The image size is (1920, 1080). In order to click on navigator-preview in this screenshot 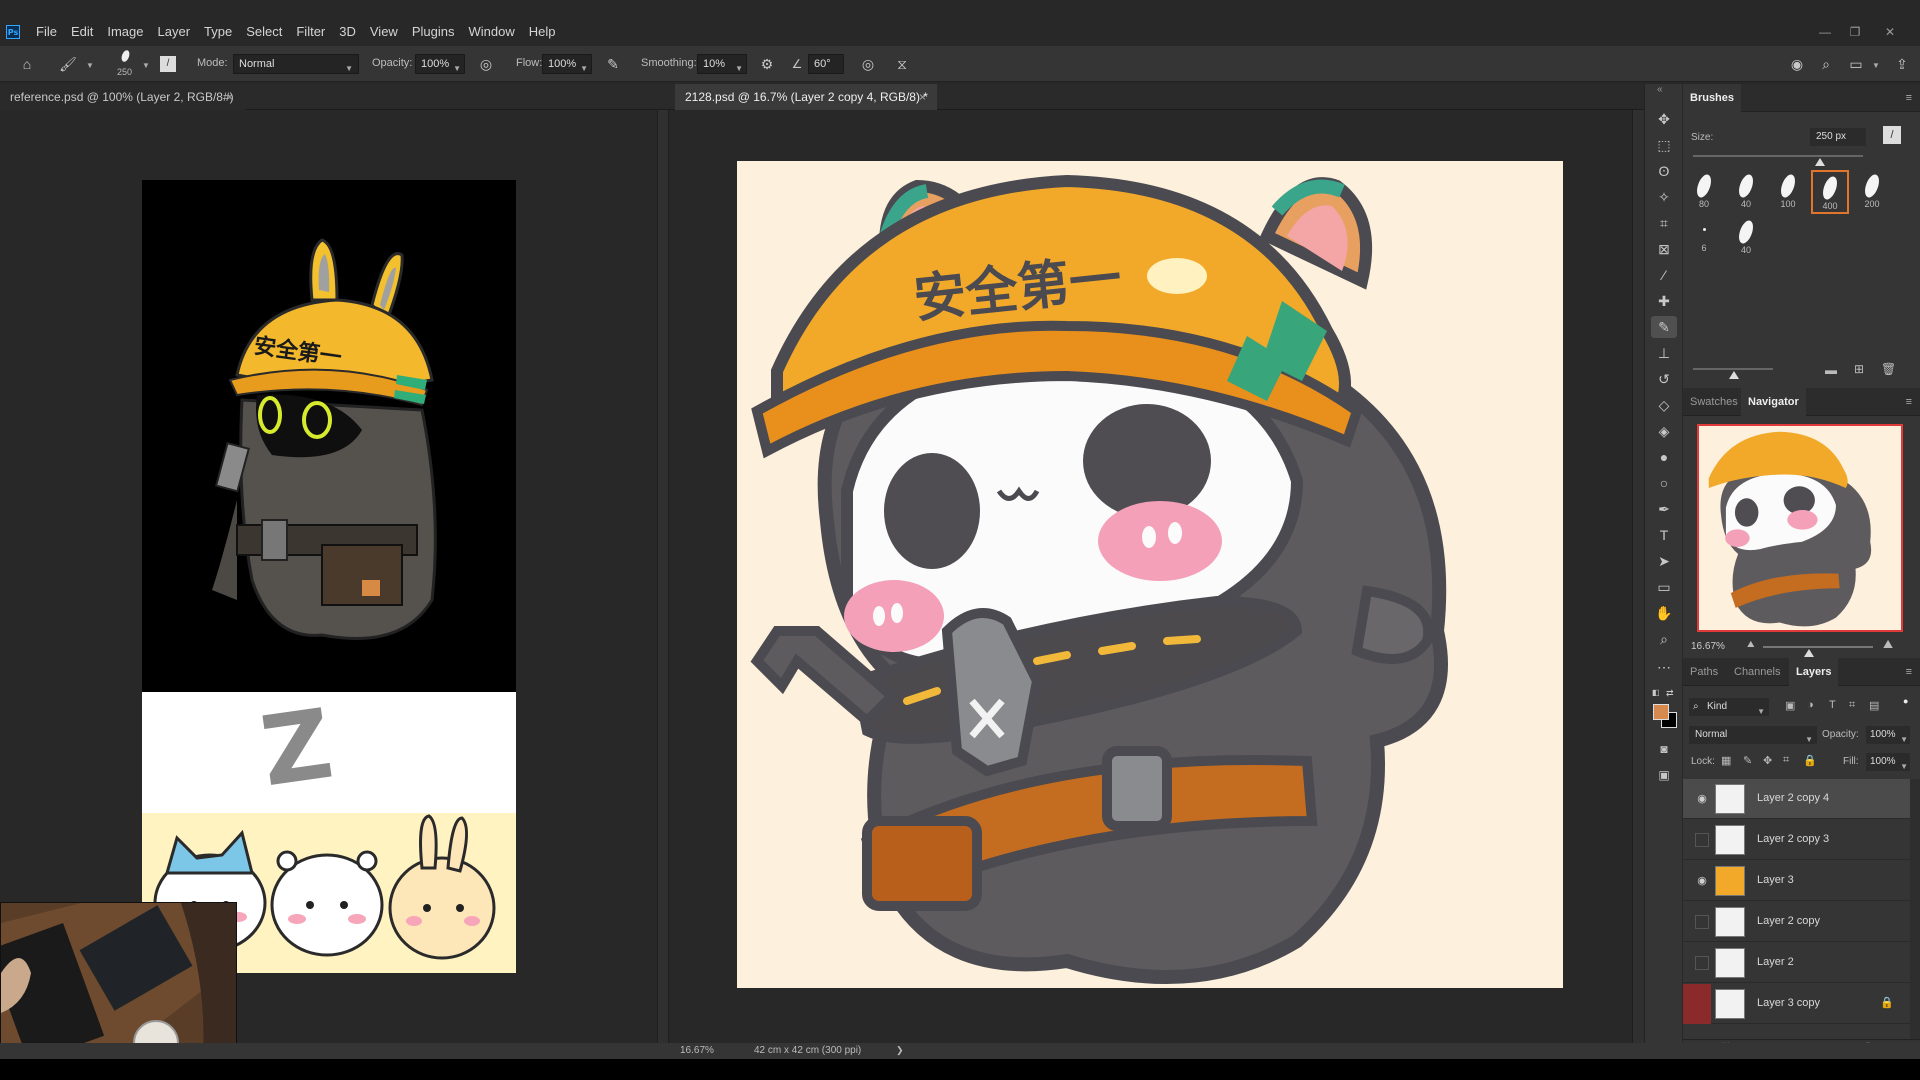, I will do `click(1800, 528)`.